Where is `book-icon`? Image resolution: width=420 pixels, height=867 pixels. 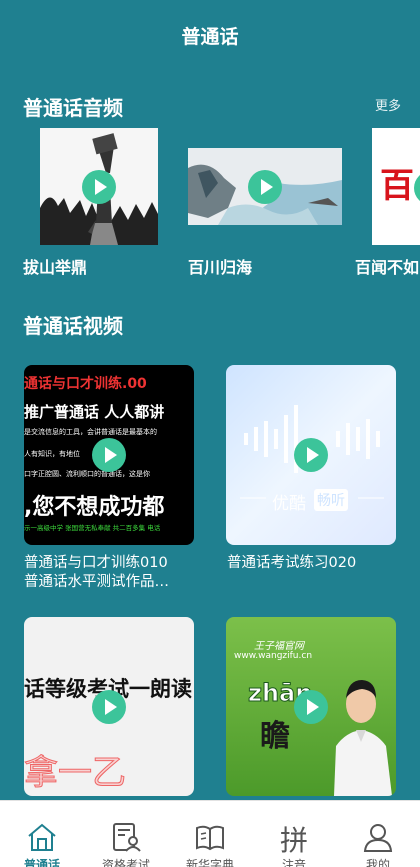
book-icon is located at coordinates (210, 838).